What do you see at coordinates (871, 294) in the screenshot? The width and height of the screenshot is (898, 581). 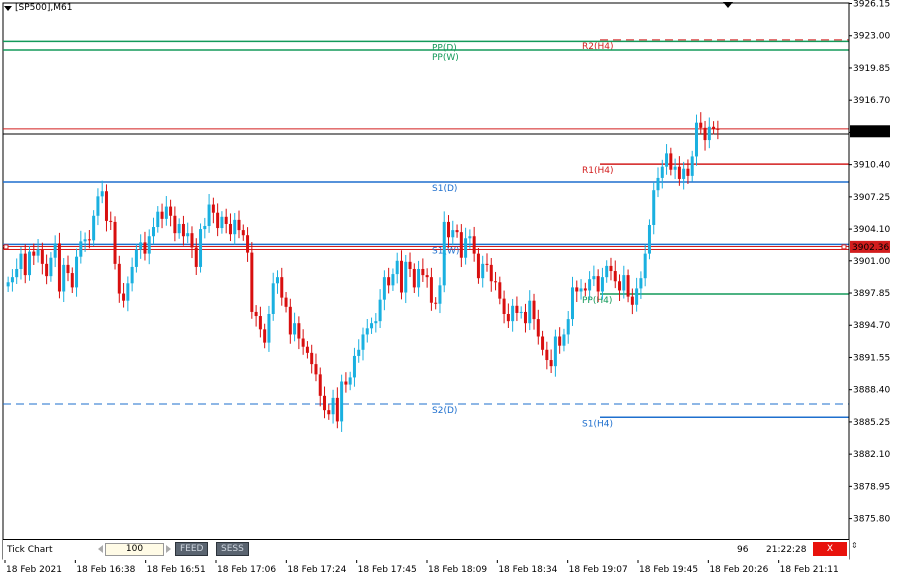 I see `price-tick-label: 3897.85` at bounding box center [871, 294].